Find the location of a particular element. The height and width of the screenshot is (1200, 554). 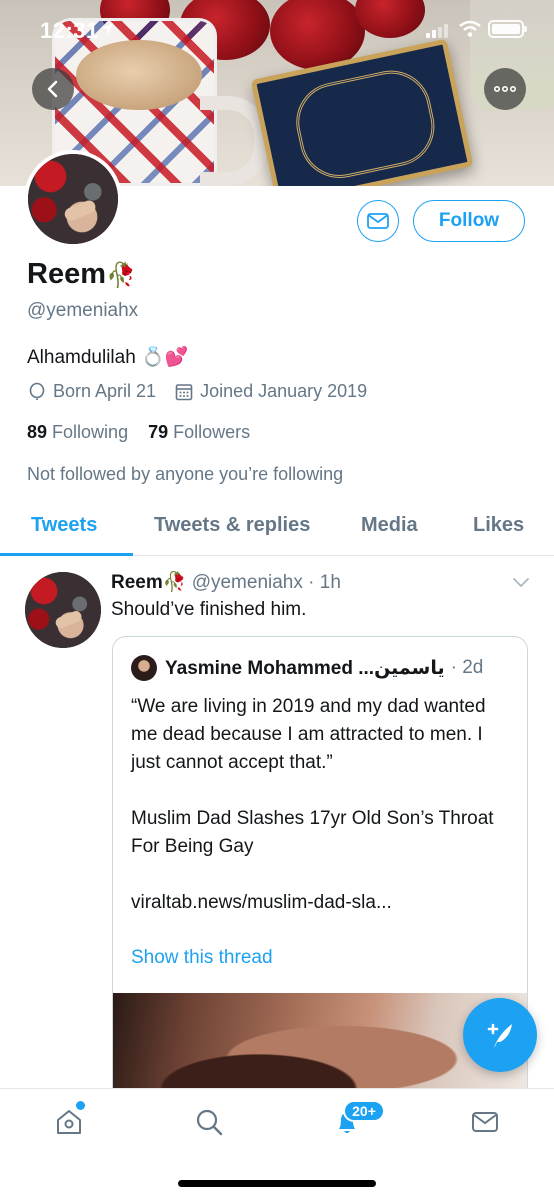

back-button is located at coordinates (53, 89).